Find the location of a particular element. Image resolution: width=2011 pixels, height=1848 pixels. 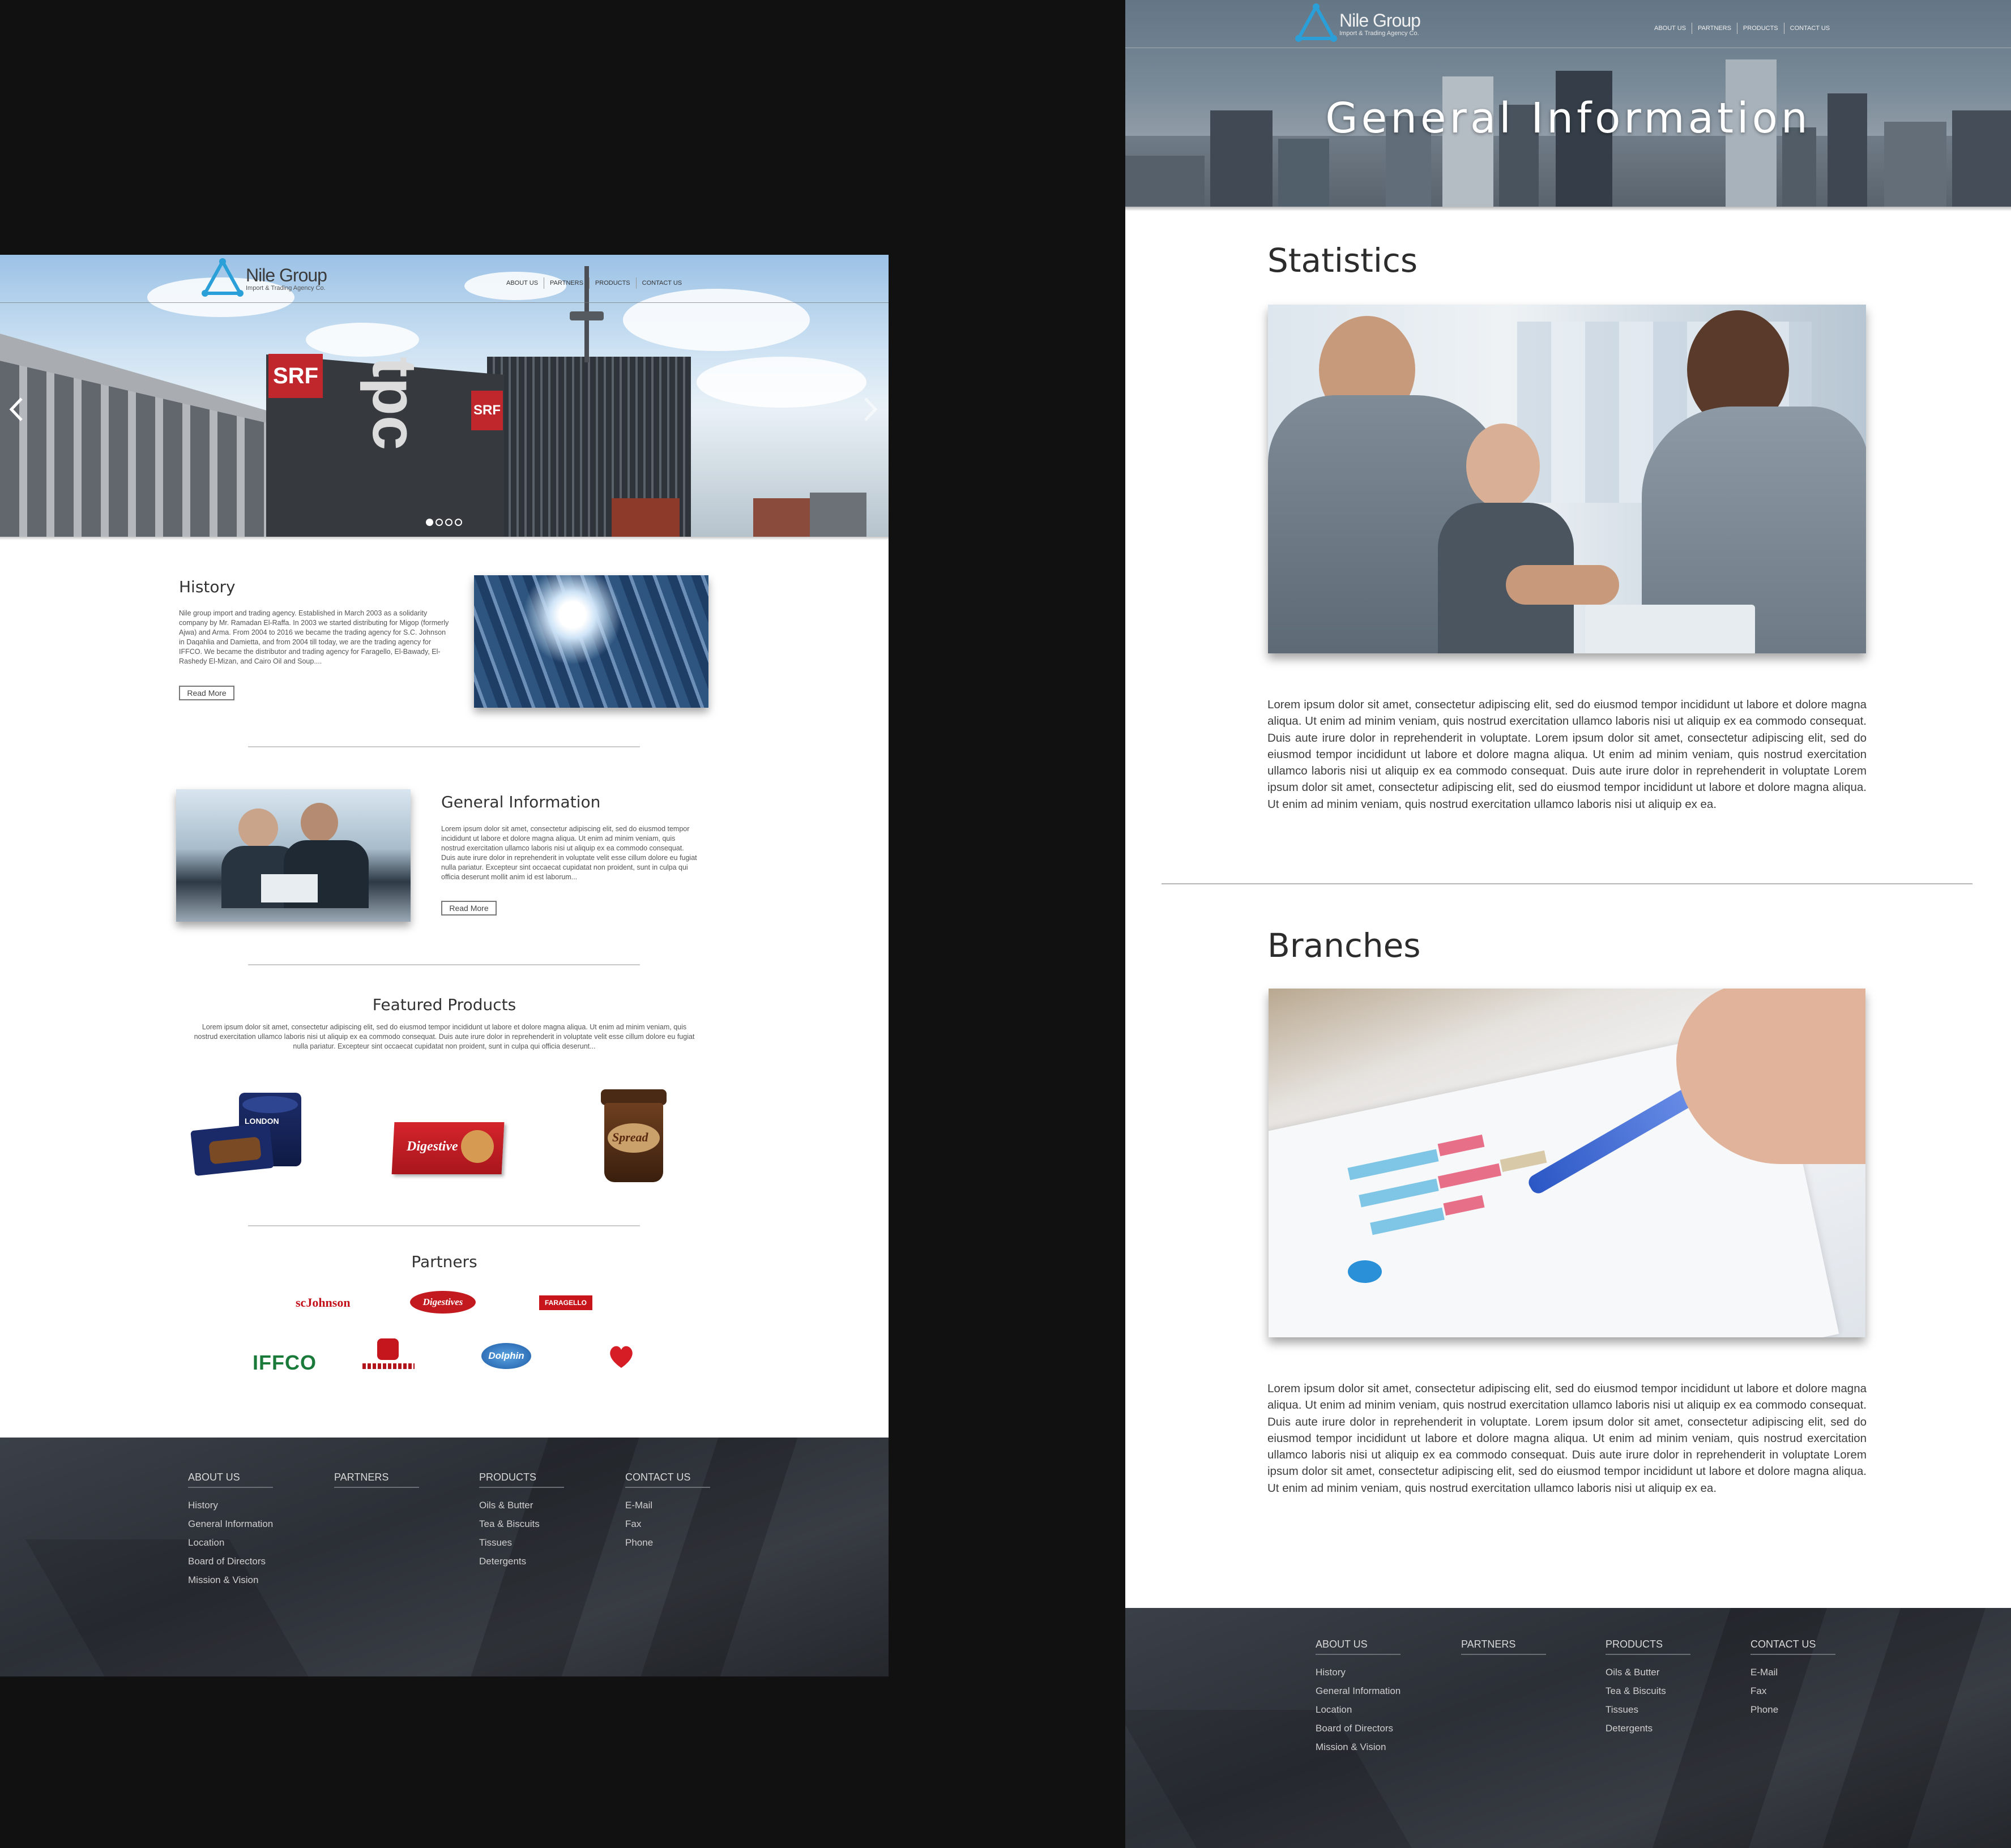

footer-link-fax: Fax is located at coordinates (667, 1524).